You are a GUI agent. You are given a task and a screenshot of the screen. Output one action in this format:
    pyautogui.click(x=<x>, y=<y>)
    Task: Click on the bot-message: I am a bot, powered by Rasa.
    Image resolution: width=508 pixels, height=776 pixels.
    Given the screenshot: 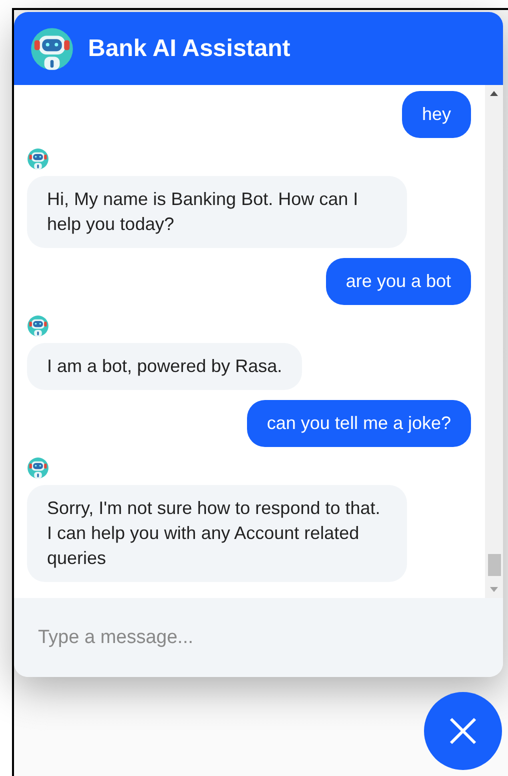 What is the action you would take?
    pyautogui.click(x=164, y=366)
    